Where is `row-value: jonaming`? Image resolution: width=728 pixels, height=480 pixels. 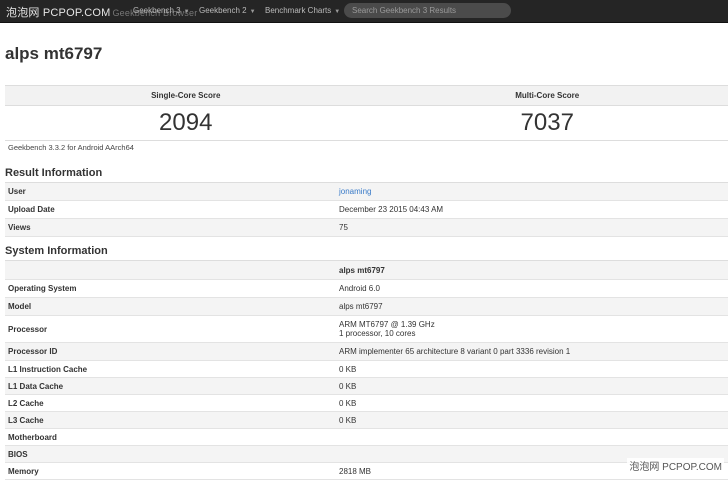 row-value: jonaming is located at coordinates (532, 191).